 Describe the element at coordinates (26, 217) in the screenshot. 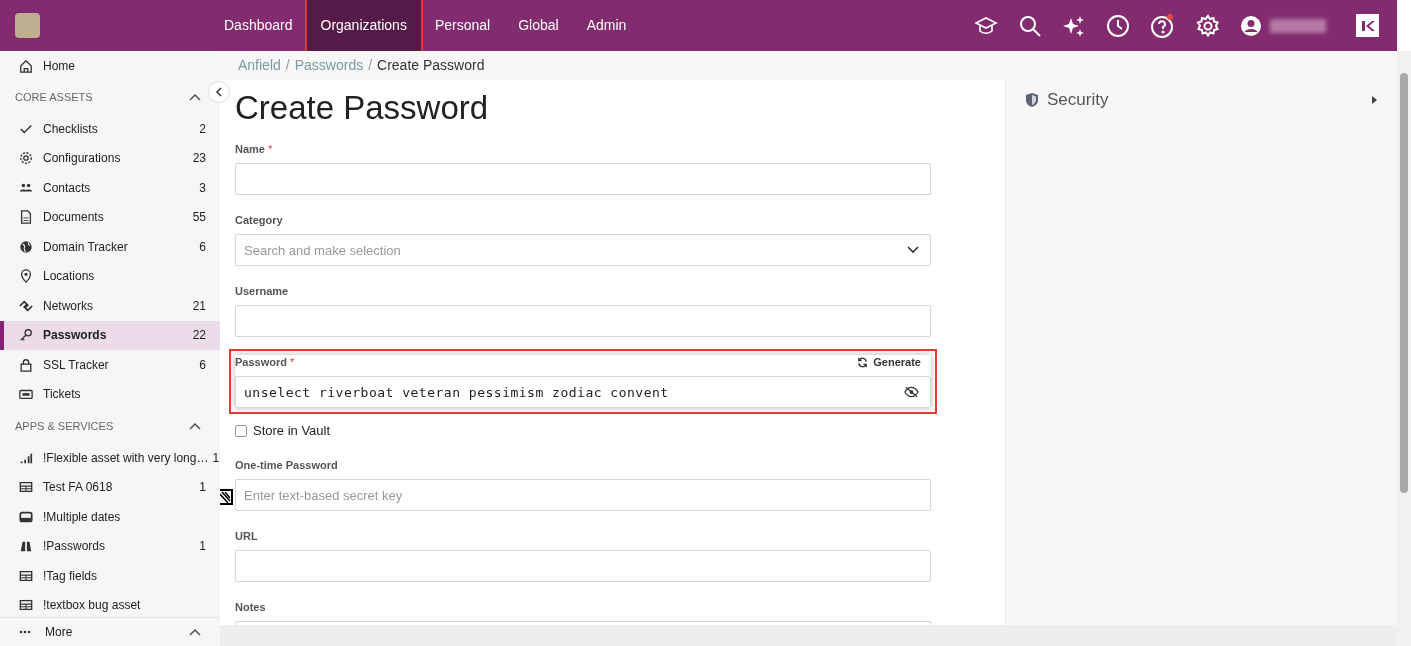

I see `doc-icon` at that location.